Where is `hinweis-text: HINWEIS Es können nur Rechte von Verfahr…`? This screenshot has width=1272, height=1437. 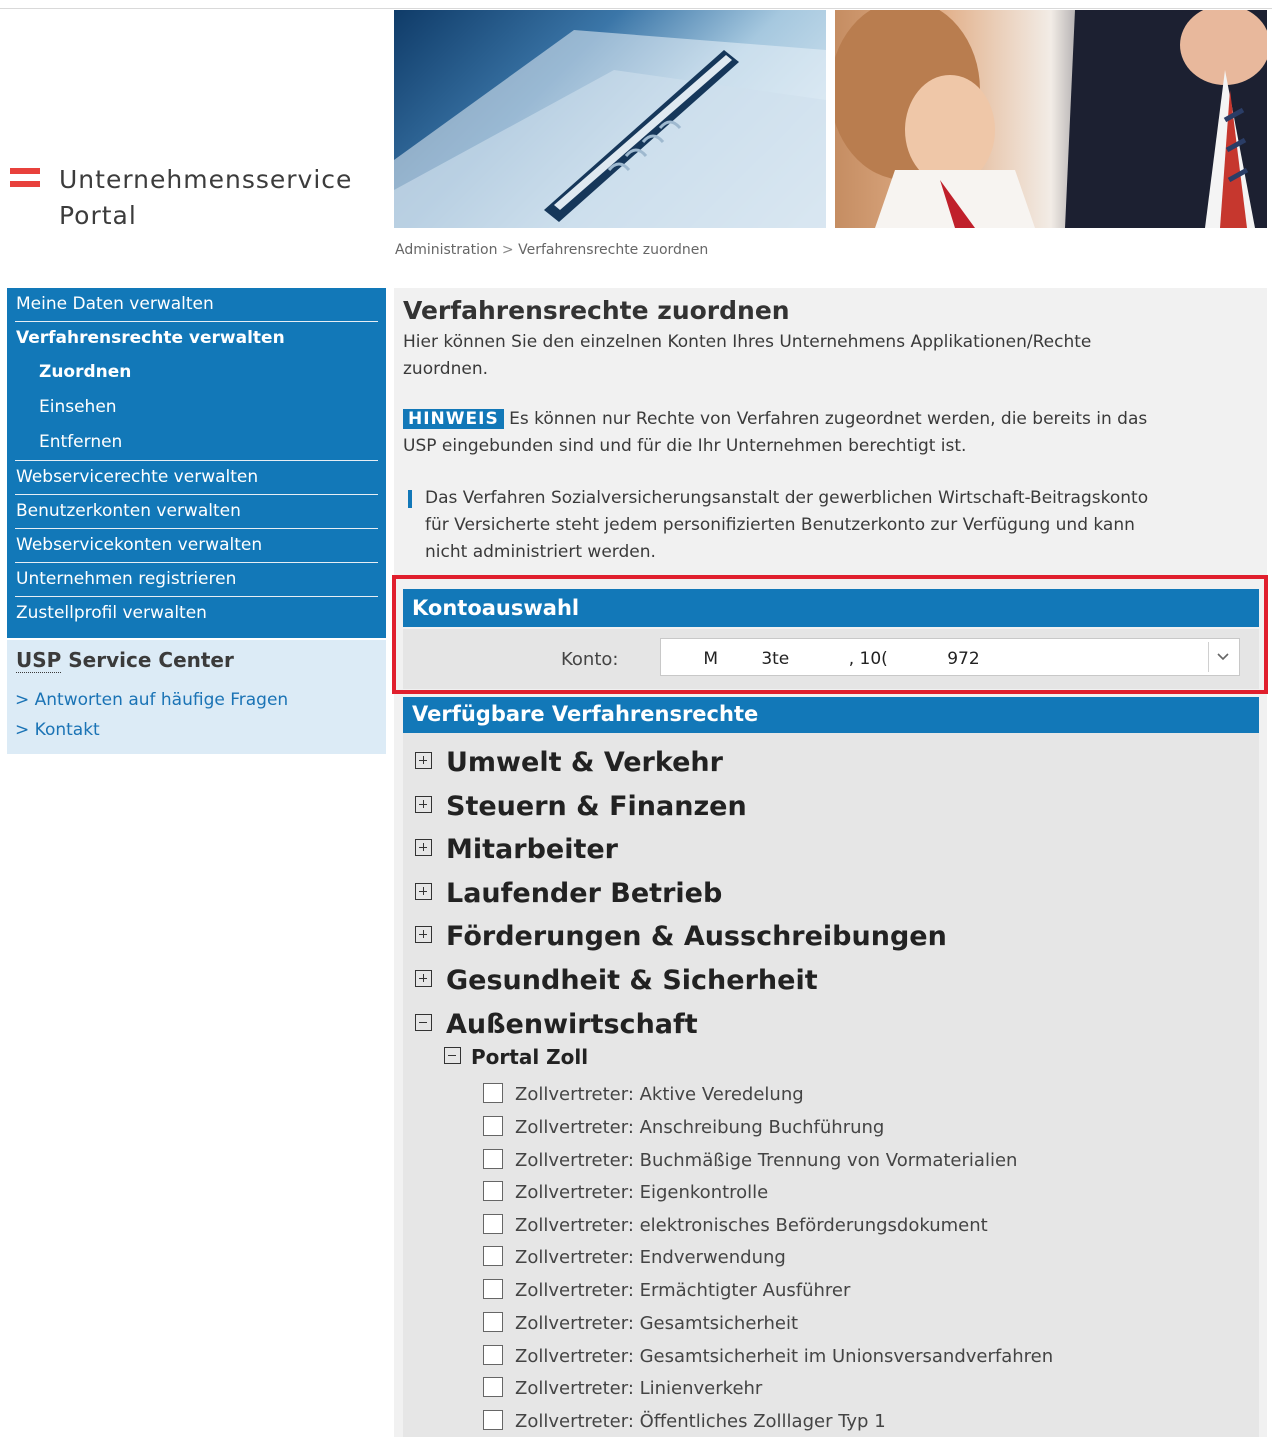
hinweis-text: HINWEIS Es können nur Rechte von Verfahr… is located at coordinates (775, 433).